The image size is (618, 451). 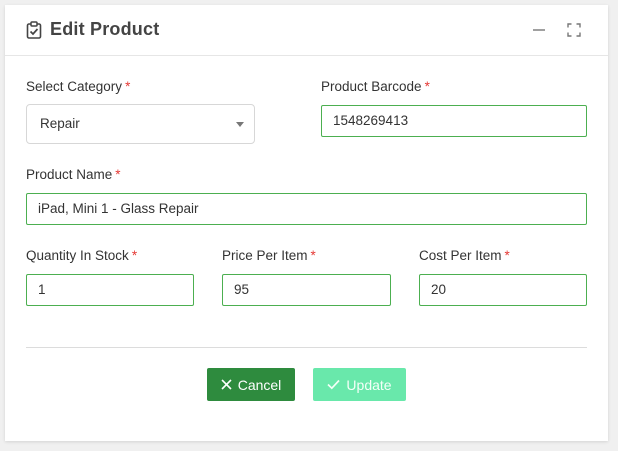 What do you see at coordinates (306, 209) in the screenshot?
I see `product-name-input: iPad, Mini 1 - Glass Repair` at bounding box center [306, 209].